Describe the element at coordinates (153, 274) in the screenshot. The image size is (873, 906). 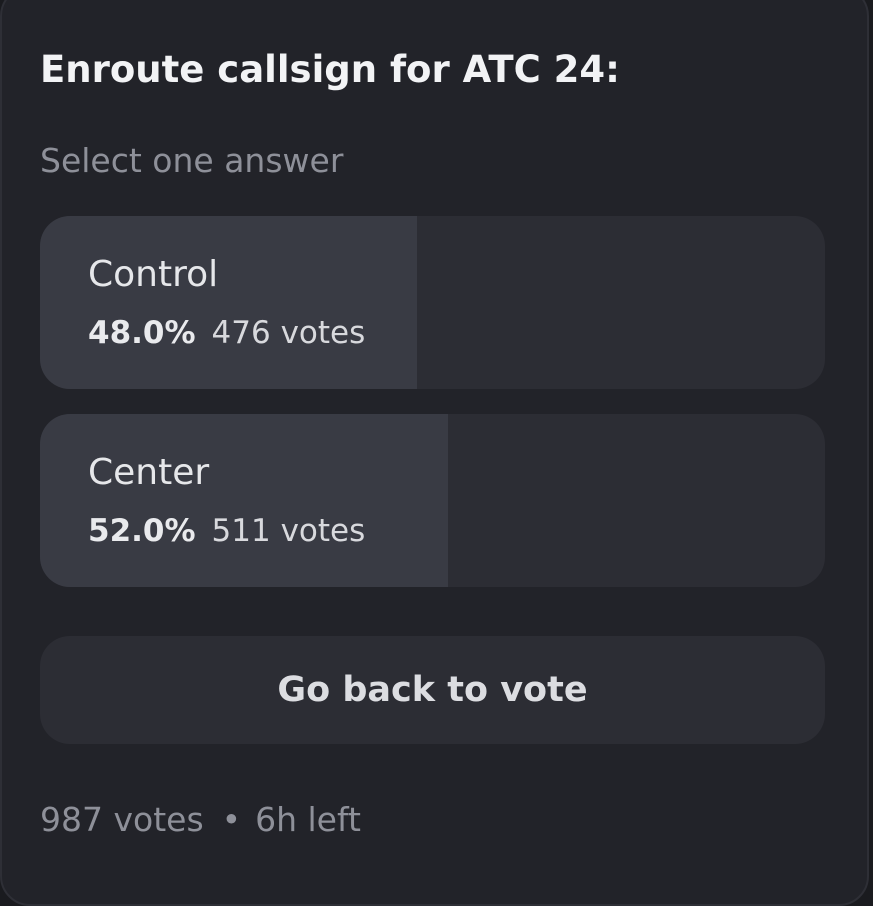
I see `answer-label: Control` at that location.